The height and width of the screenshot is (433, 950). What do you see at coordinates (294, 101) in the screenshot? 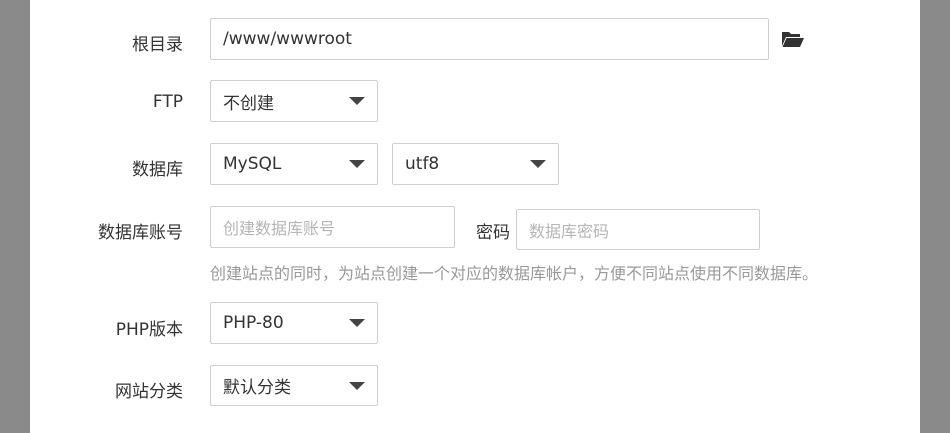
I see `ftp-select: 不创建` at bounding box center [294, 101].